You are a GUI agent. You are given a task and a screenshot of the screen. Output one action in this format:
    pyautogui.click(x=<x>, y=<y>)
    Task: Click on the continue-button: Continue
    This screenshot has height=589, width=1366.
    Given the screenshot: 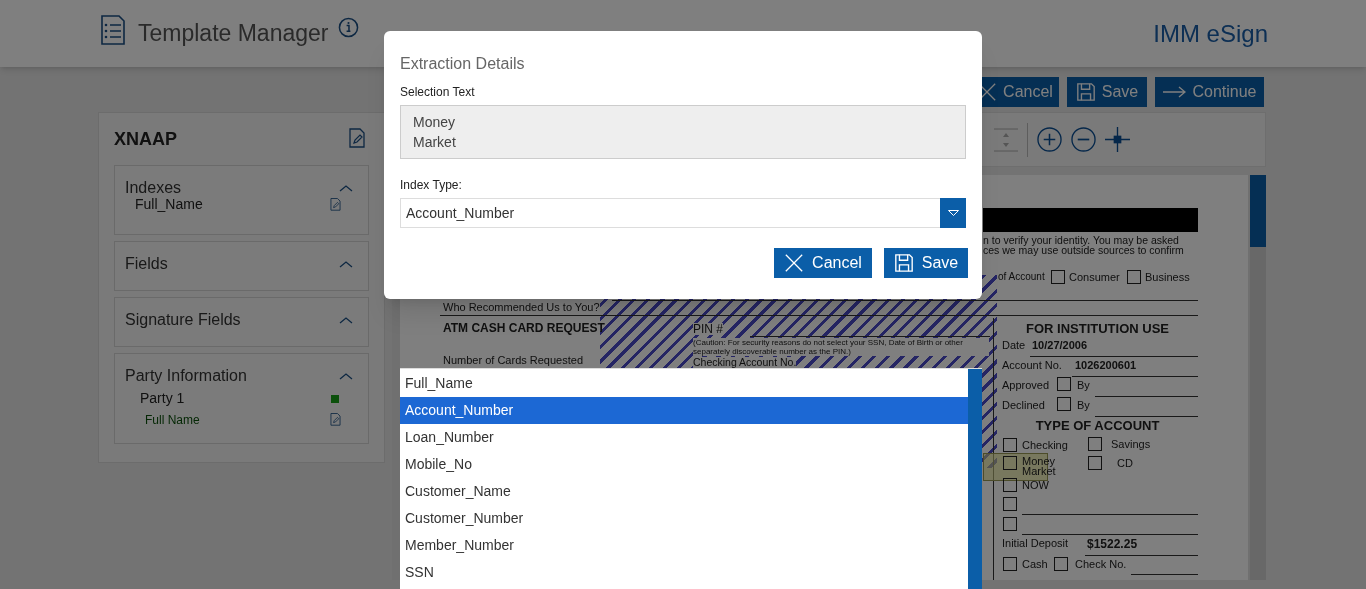 What is the action you would take?
    pyautogui.click(x=1209, y=92)
    